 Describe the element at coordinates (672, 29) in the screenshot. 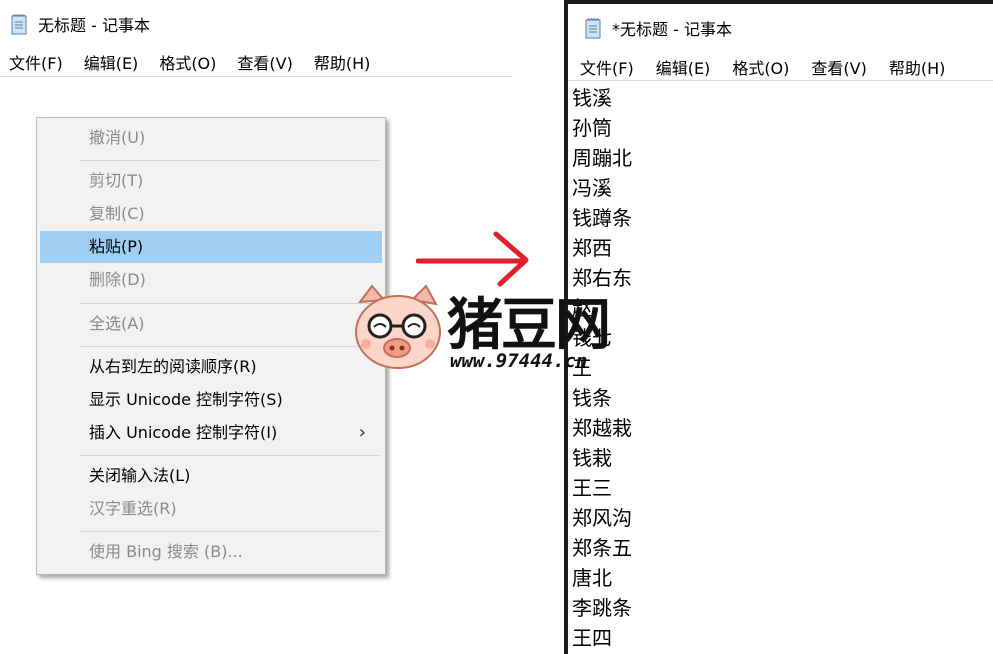

I see `window-title: *无标题 - 记事本` at that location.